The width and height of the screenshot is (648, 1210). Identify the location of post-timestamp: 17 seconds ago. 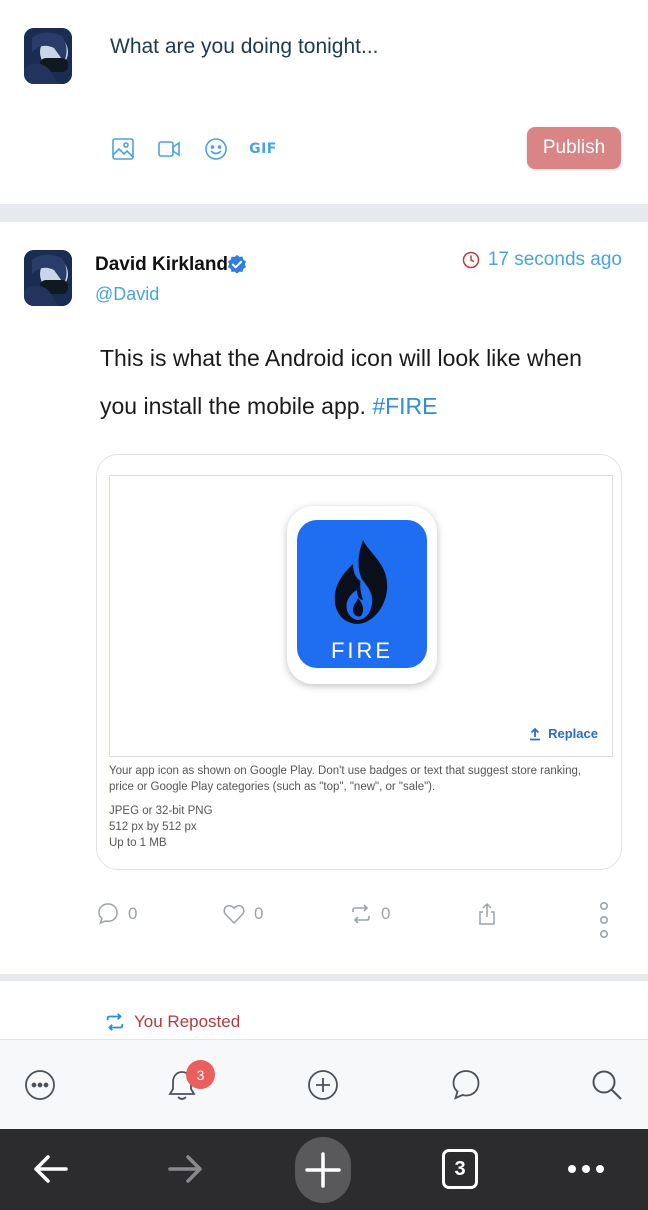
(542, 260).